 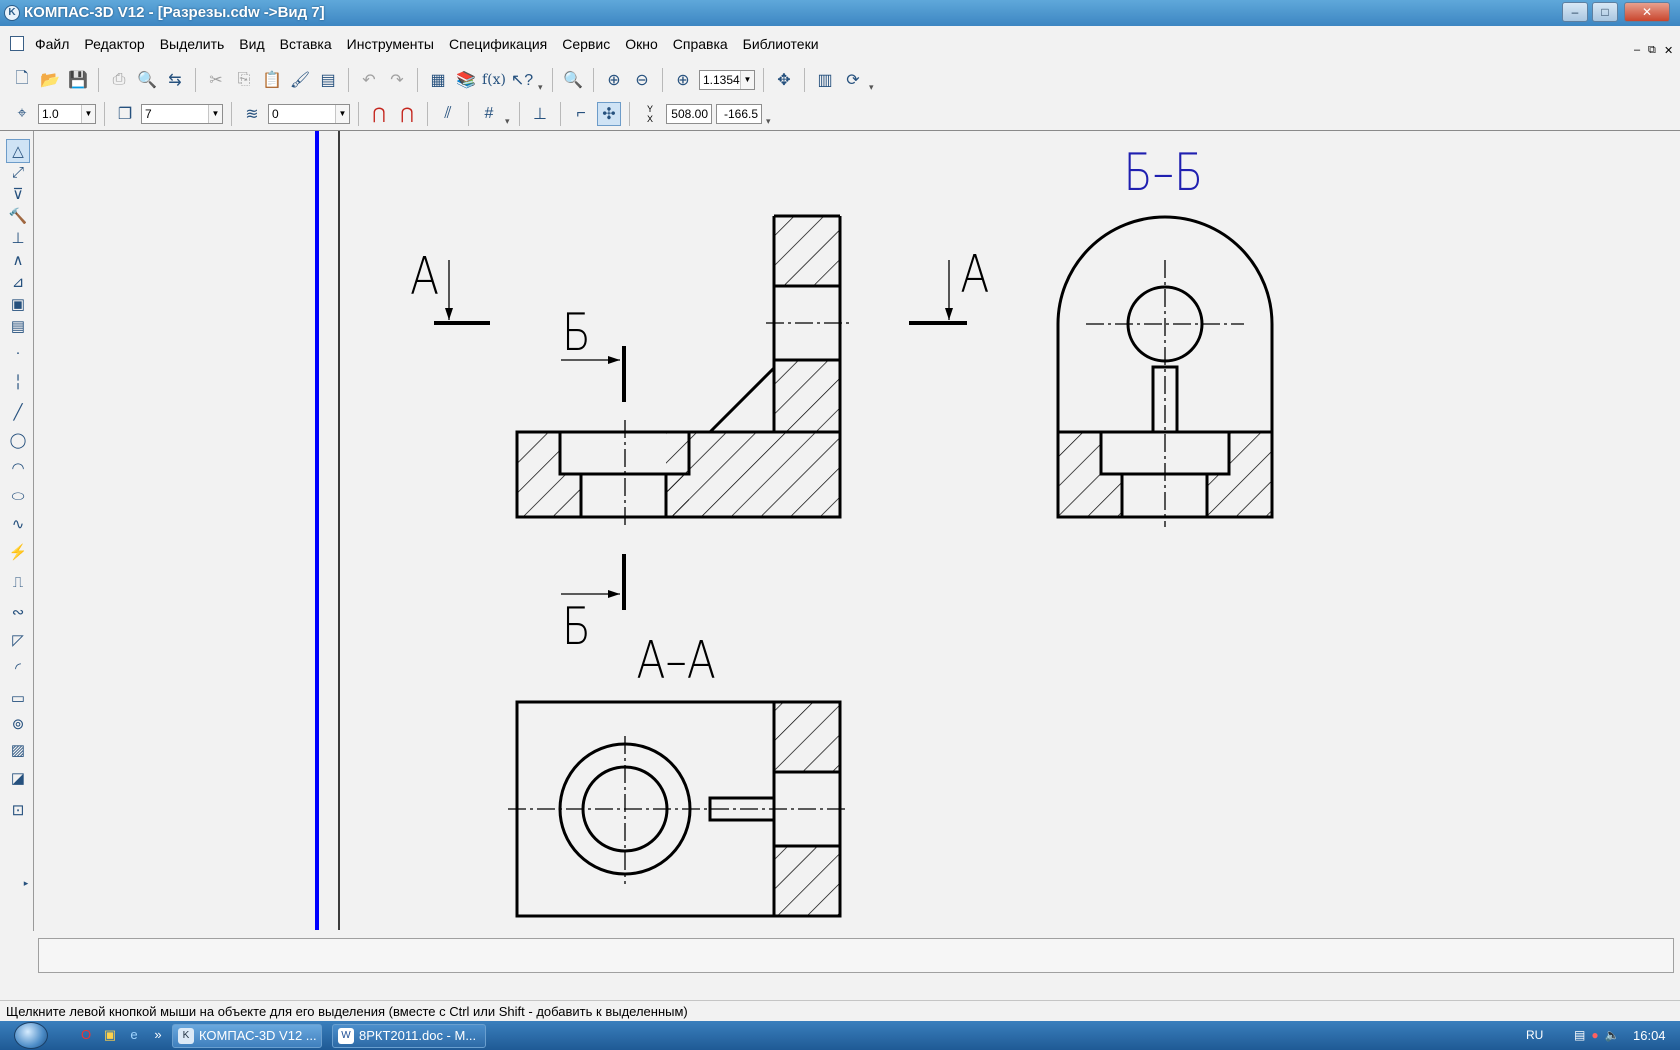 I want to click on menu-select: Выделить, so click(x=192, y=44).